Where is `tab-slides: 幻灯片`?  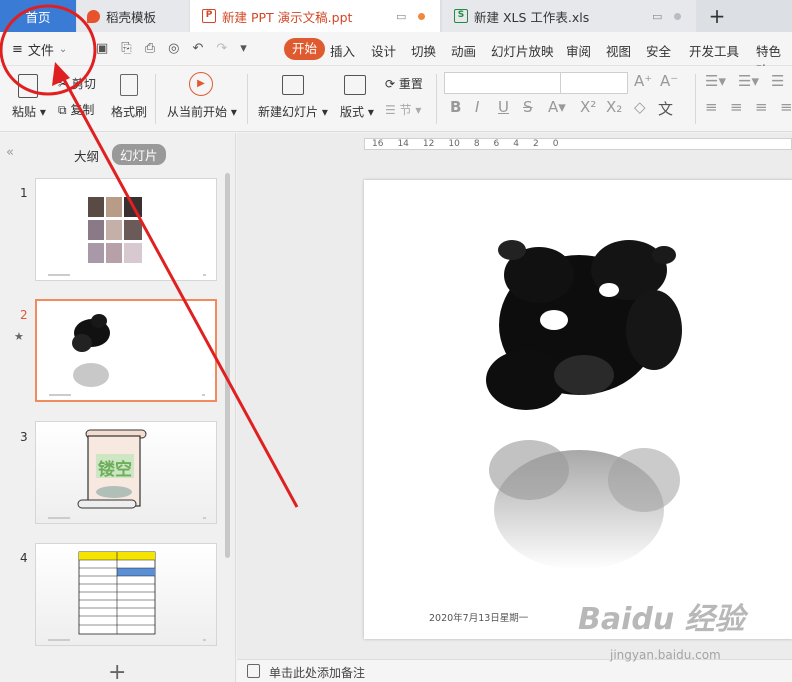
tab-slides: 幻灯片 is located at coordinates (139, 154).